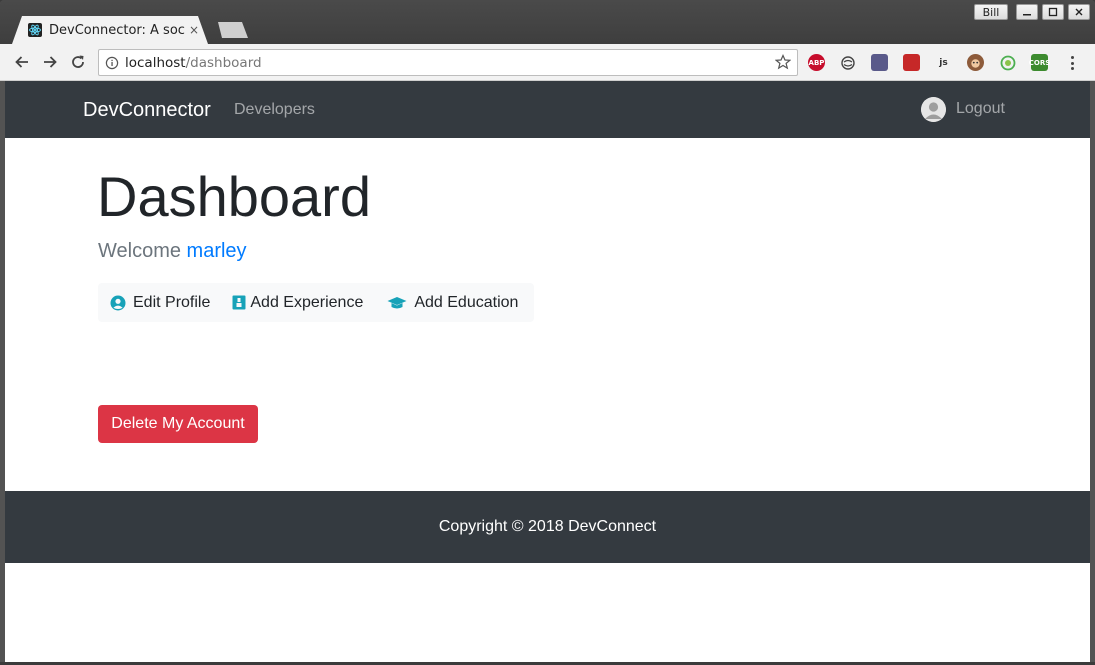 The width and height of the screenshot is (1095, 665). Describe the element at coordinates (172, 302) in the screenshot. I see `edit-profile-label: Edit Profile` at that location.